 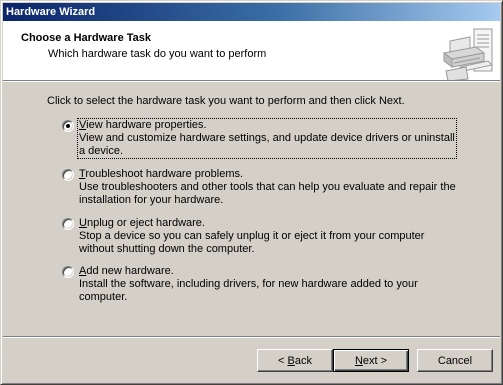 I want to click on option-label: Add new hardware., so click(x=268, y=271).